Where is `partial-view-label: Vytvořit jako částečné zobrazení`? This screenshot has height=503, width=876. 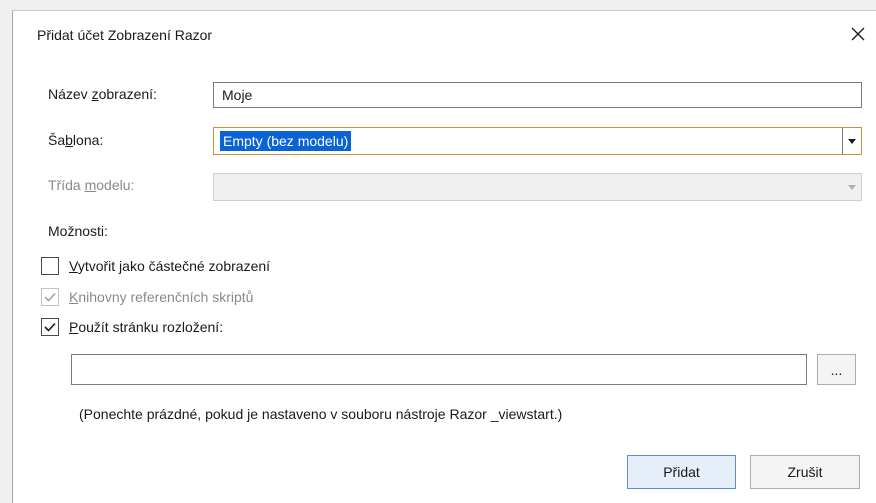 partial-view-label: Vytvořit jako částečné zobrazení is located at coordinates (170, 266).